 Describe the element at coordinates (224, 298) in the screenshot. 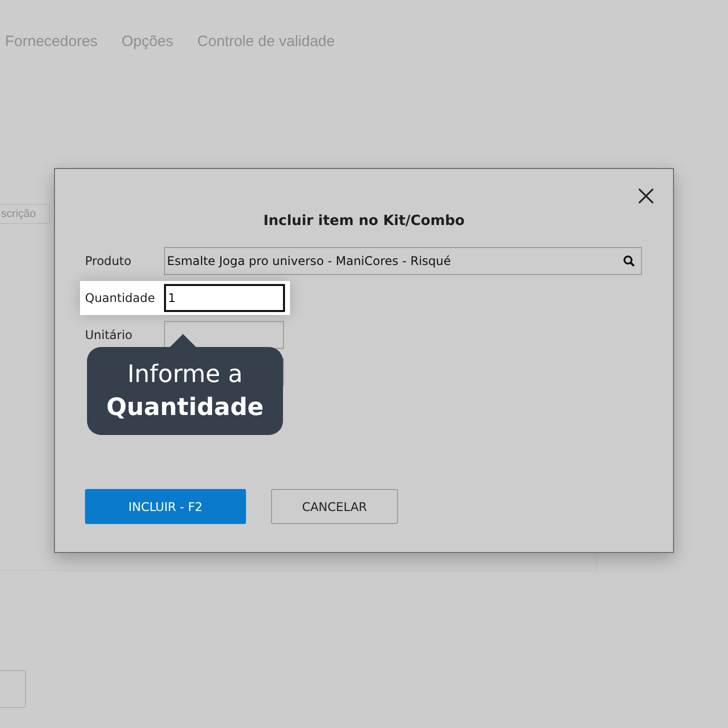

I see `input-field: 1` at that location.